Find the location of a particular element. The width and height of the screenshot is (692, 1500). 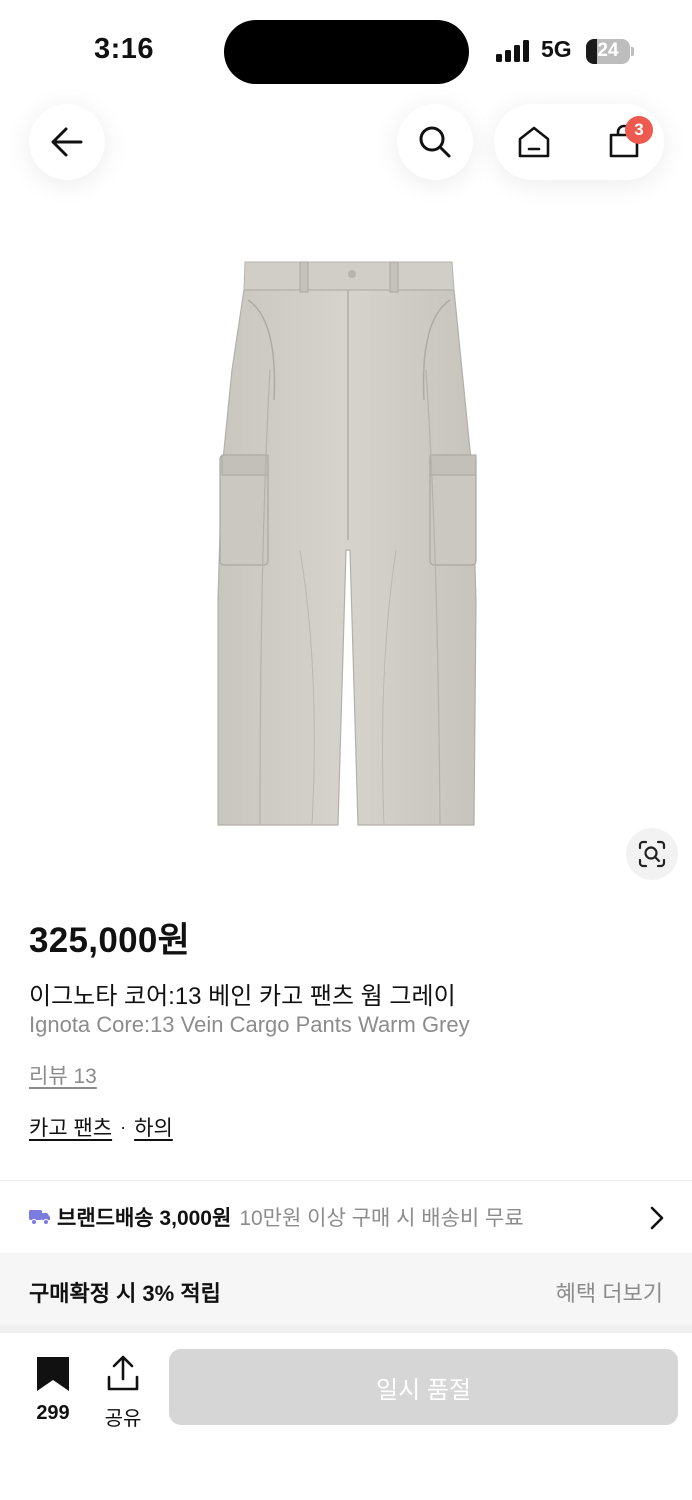

sold-out-button: 일시 품절 is located at coordinates (423, 1387).